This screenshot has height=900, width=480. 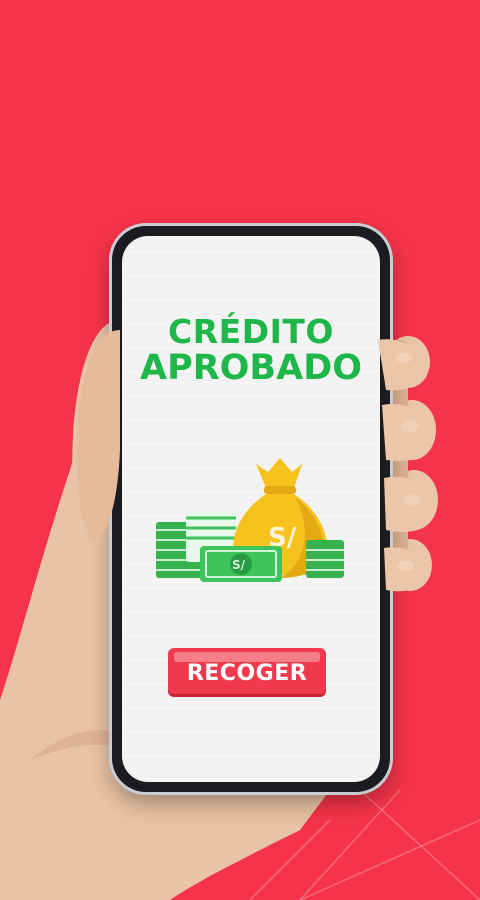 What do you see at coordinates (250, 520) in the screenshot?
I see `money-illustration: S/ S/` at bounding box center [250, 520].